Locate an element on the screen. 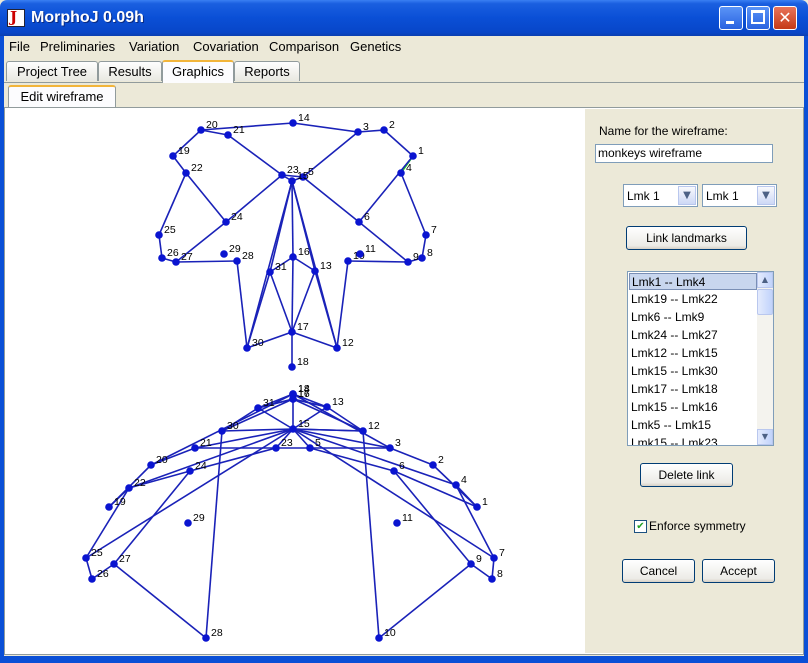  landmark-label-bottom: 26 is located at coordinates (103, 574).